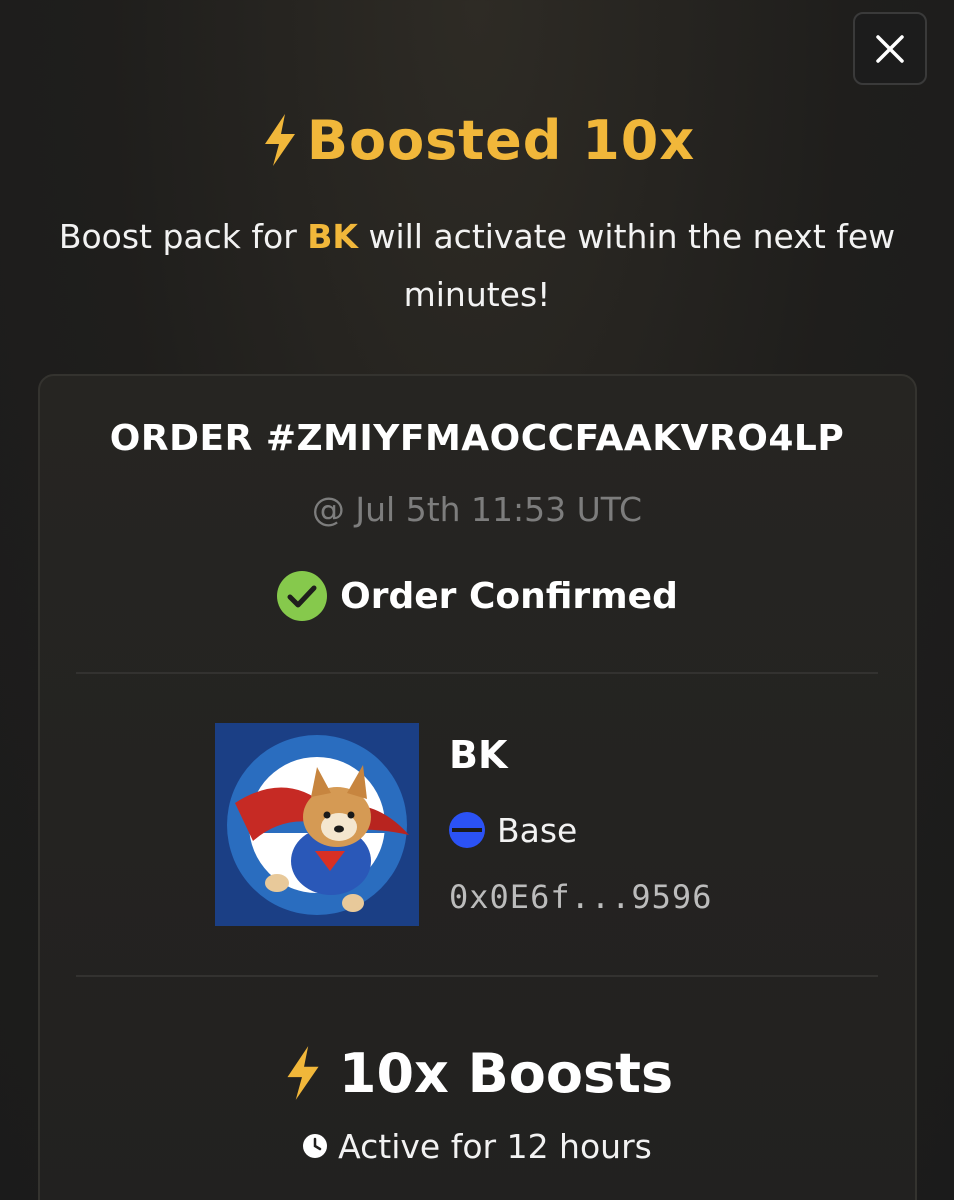  I want to click on clock-icon, so click(315, 1146).